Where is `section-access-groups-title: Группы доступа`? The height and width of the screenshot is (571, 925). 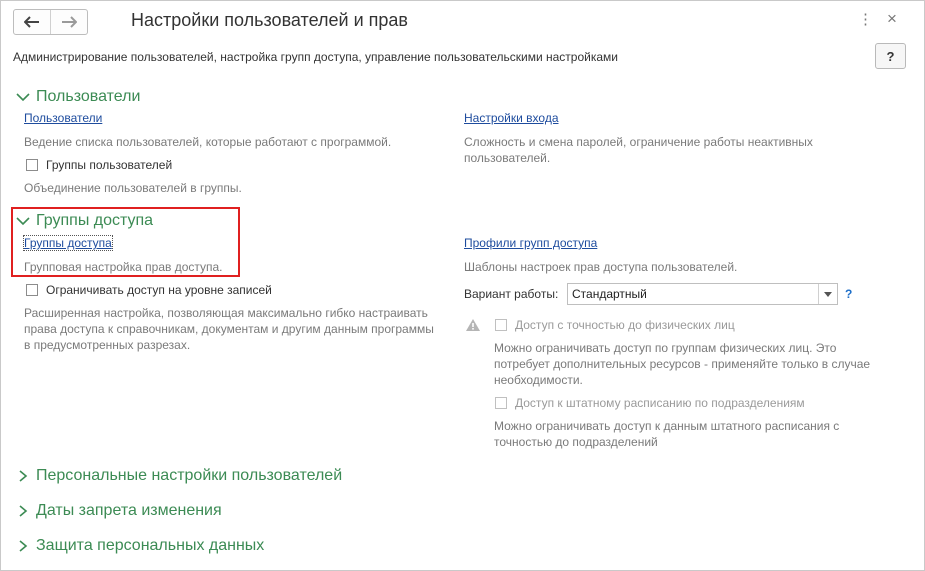
section-access-groups-title: Группы доступа is located at coordinates (95, 220).